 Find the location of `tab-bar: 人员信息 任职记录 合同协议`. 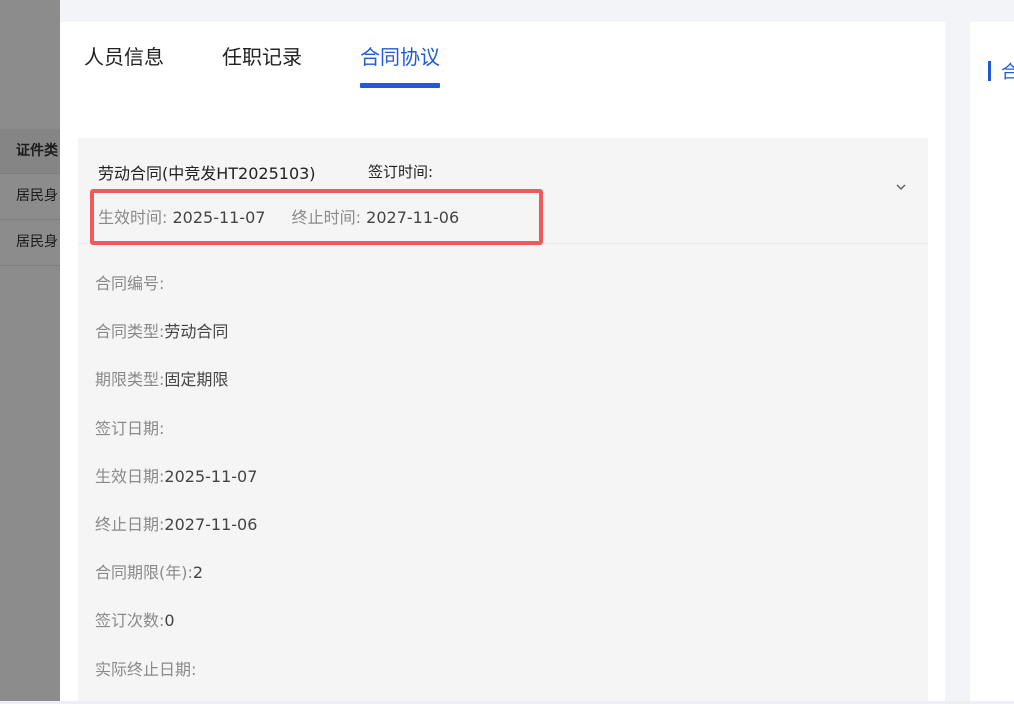

tab-bar: 人员信息 任职记录 合同协议 is located at coordinates (291, 66).